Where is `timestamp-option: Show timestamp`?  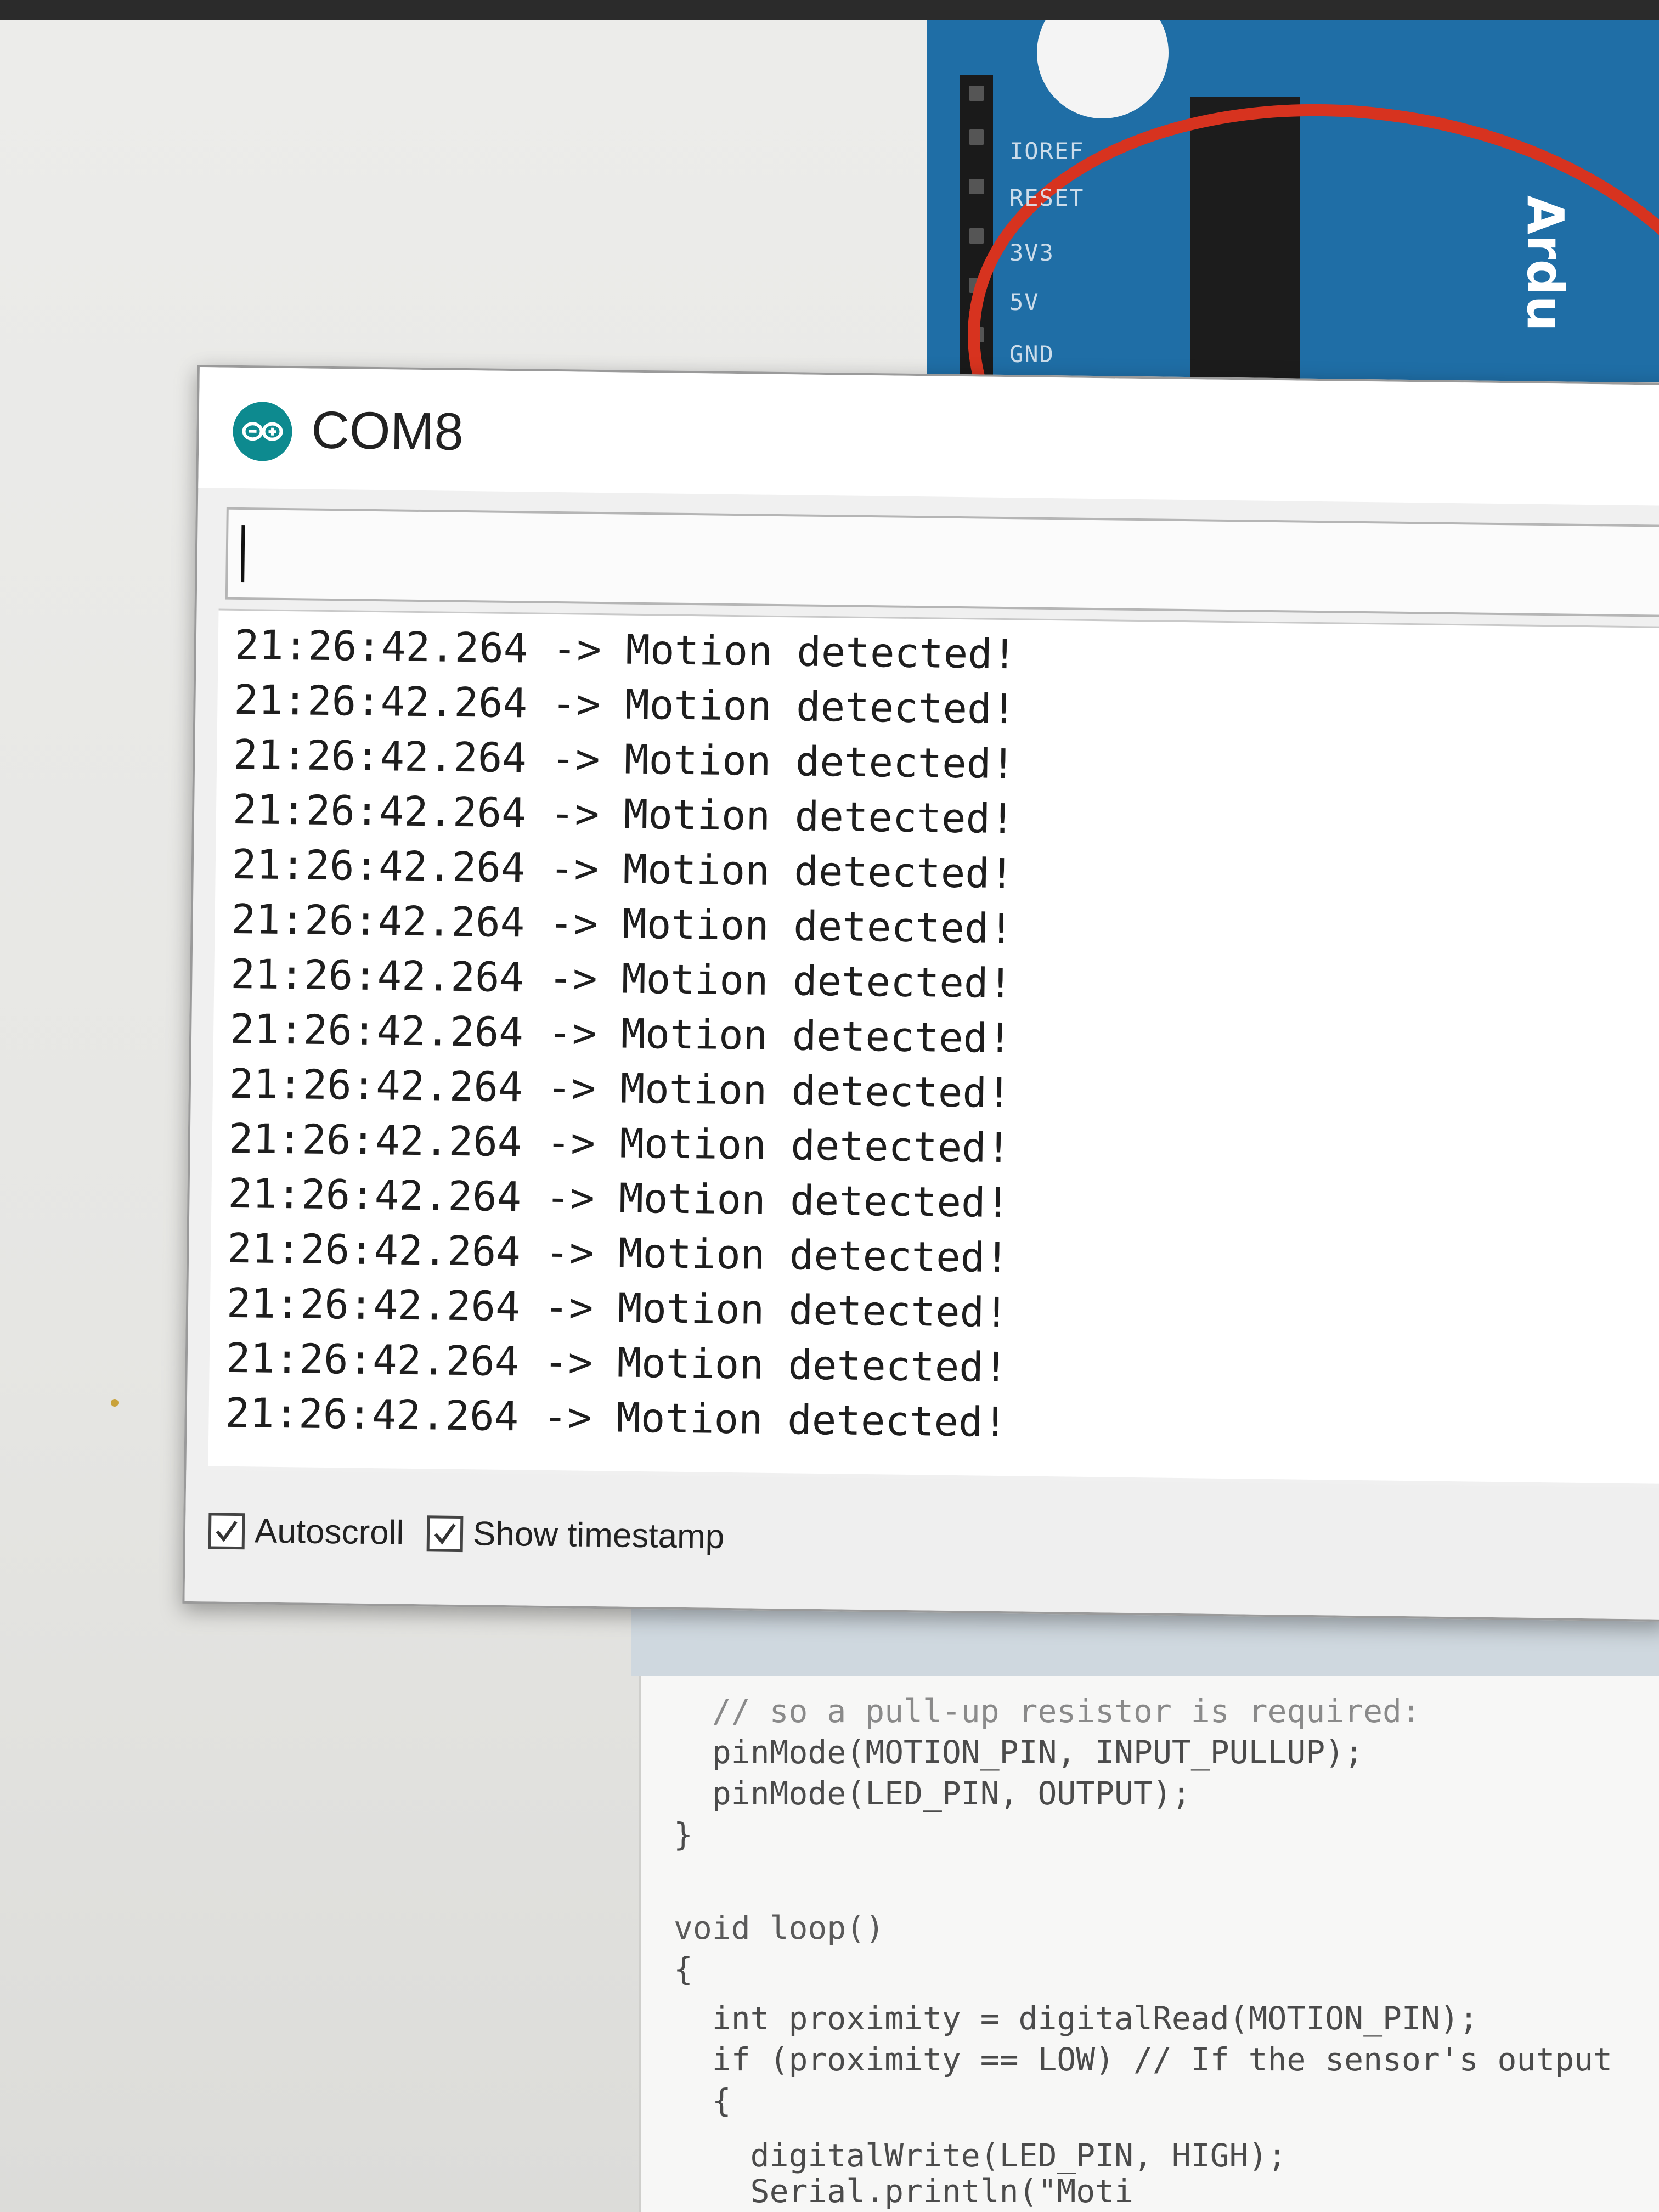
timestamp-option: Show timestamp is located at coordinates (575, 1535).